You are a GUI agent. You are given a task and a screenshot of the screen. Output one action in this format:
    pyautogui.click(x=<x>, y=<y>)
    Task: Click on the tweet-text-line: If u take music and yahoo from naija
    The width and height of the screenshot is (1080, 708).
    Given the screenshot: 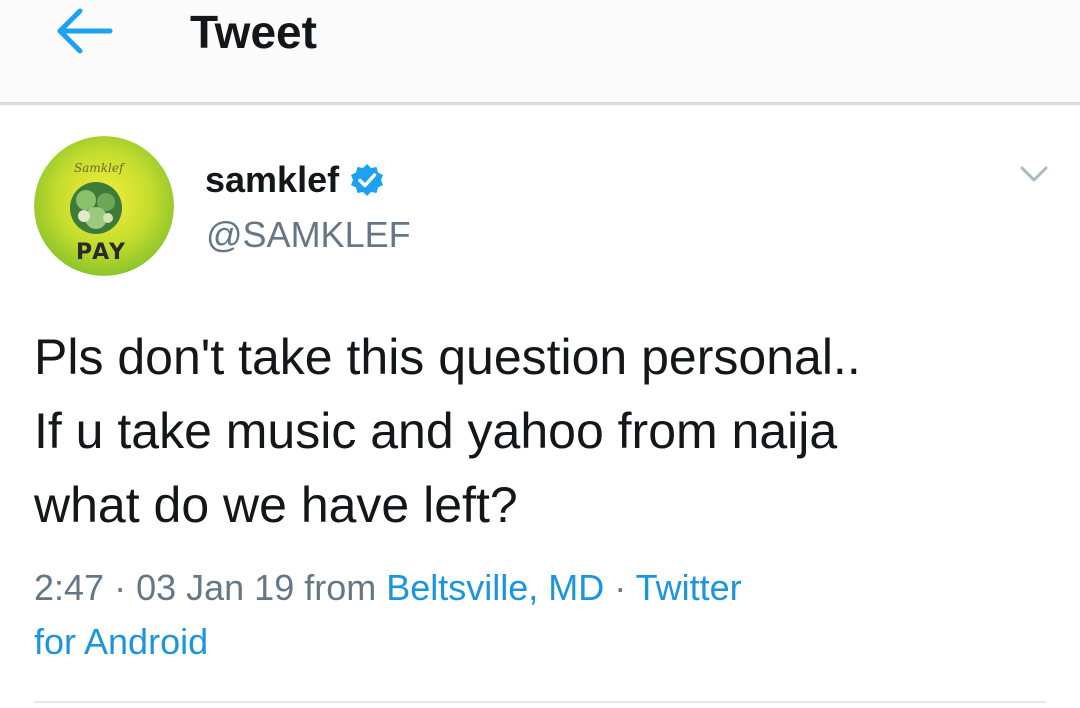 What is the action you would take?
    pyautogui.click(x=436, y=431)
    